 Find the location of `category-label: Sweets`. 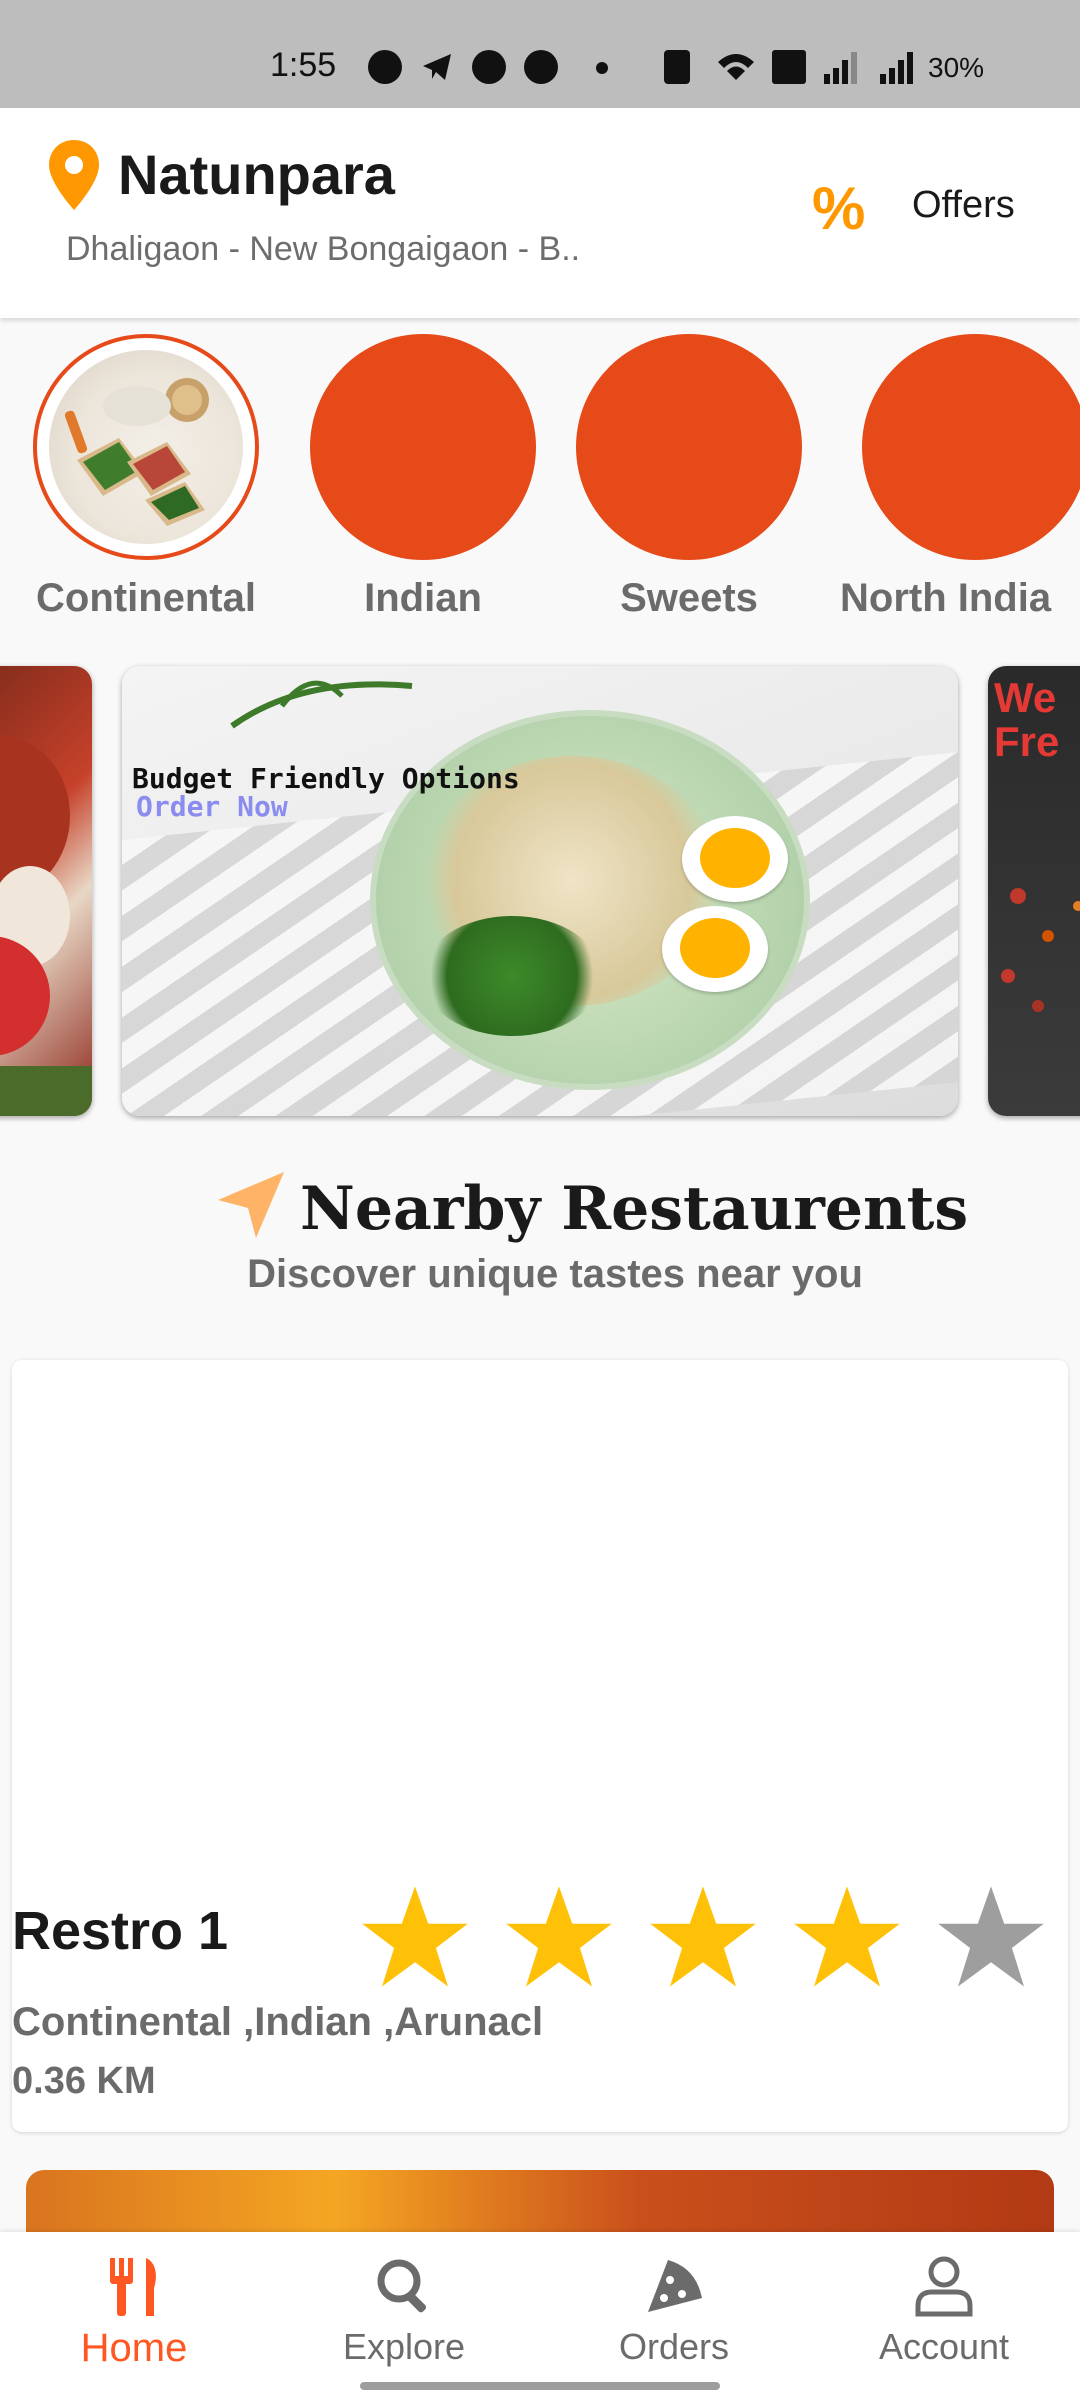

category-label: Sweets is located at coordinates (689, 598).